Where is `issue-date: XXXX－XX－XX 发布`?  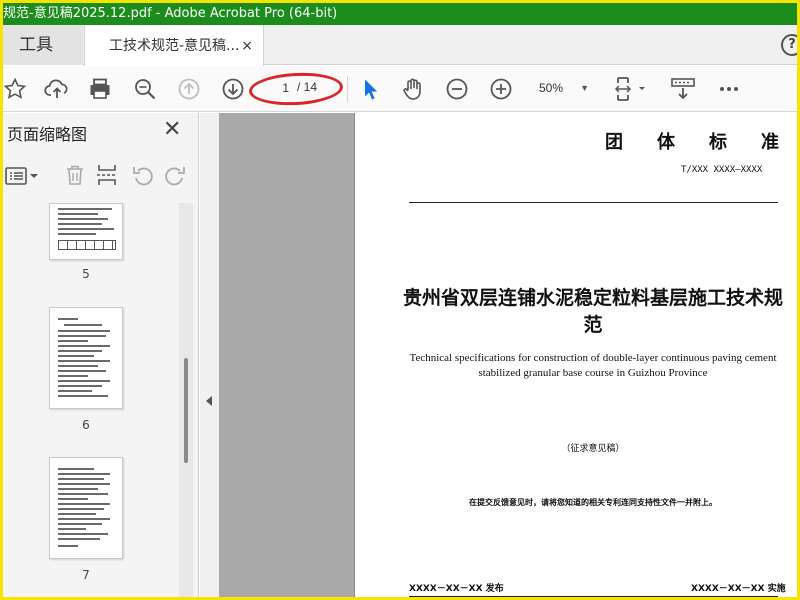
issue-date: XXXX－XX－XX 发布 is located at coordinates (456, 589).